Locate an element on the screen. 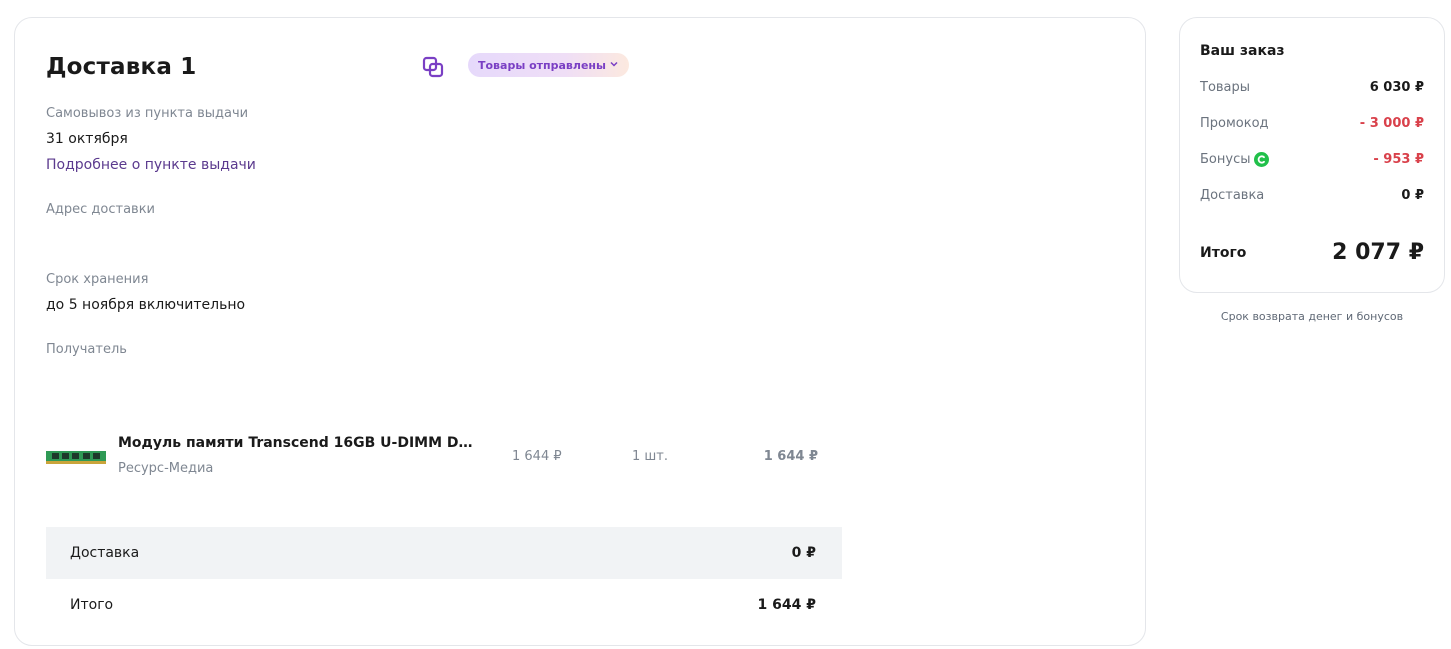 This screenshot has height=649, width=1451. order-row-label-wrap: Бонусы is located at coordinates (1235, 159).